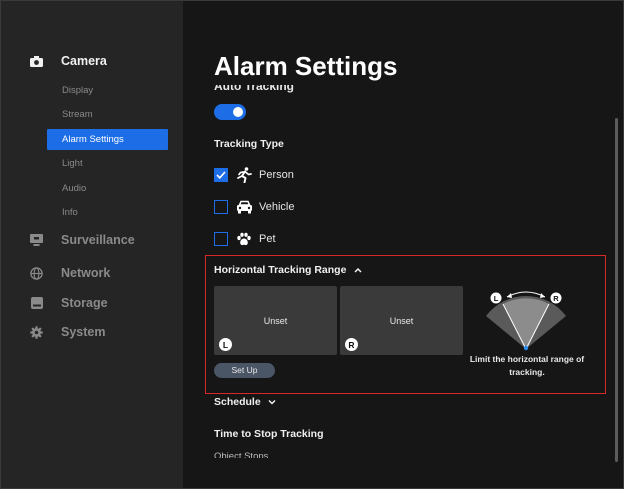 Image resolution: width=624 pixels, height=489 pixels. Describe the element at coordinates (276, 175) in the screenshot. I see `person-label: Person` at that location.